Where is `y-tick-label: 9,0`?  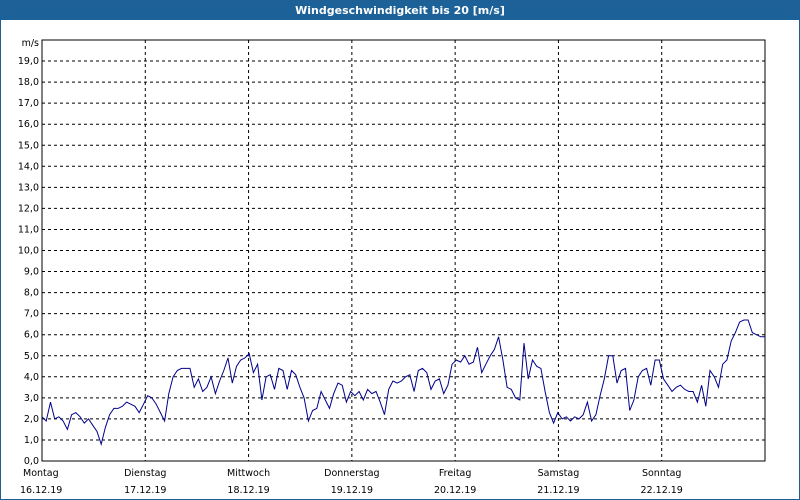 y-tick-label: 9,0 is located at coordinates (31, 272).